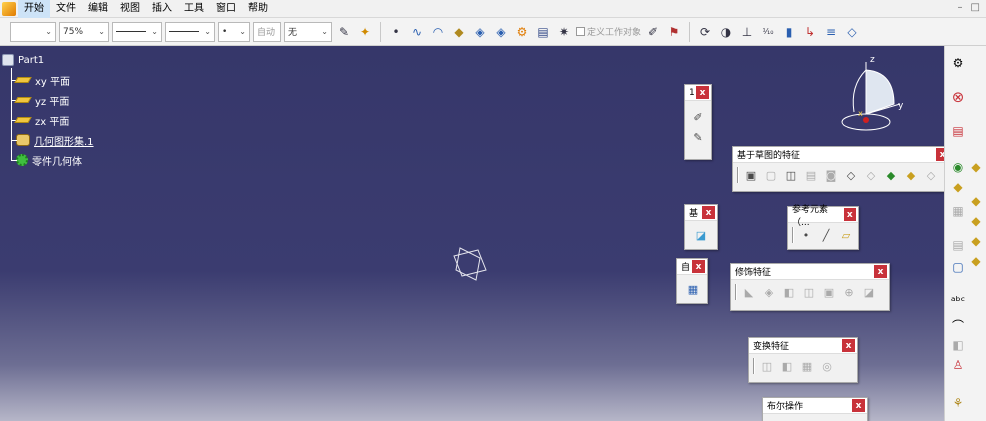 The image size is (986, 421). What do you see at coordinates (564, 32) in the screenshot?
I see `star-icon: ✷` at bounding box center [564, 32].